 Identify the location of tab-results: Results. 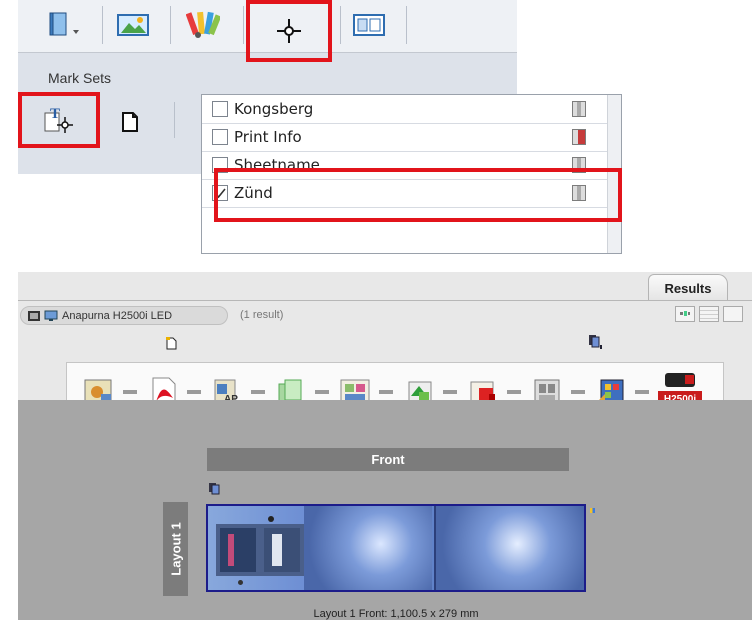
(688, 287).